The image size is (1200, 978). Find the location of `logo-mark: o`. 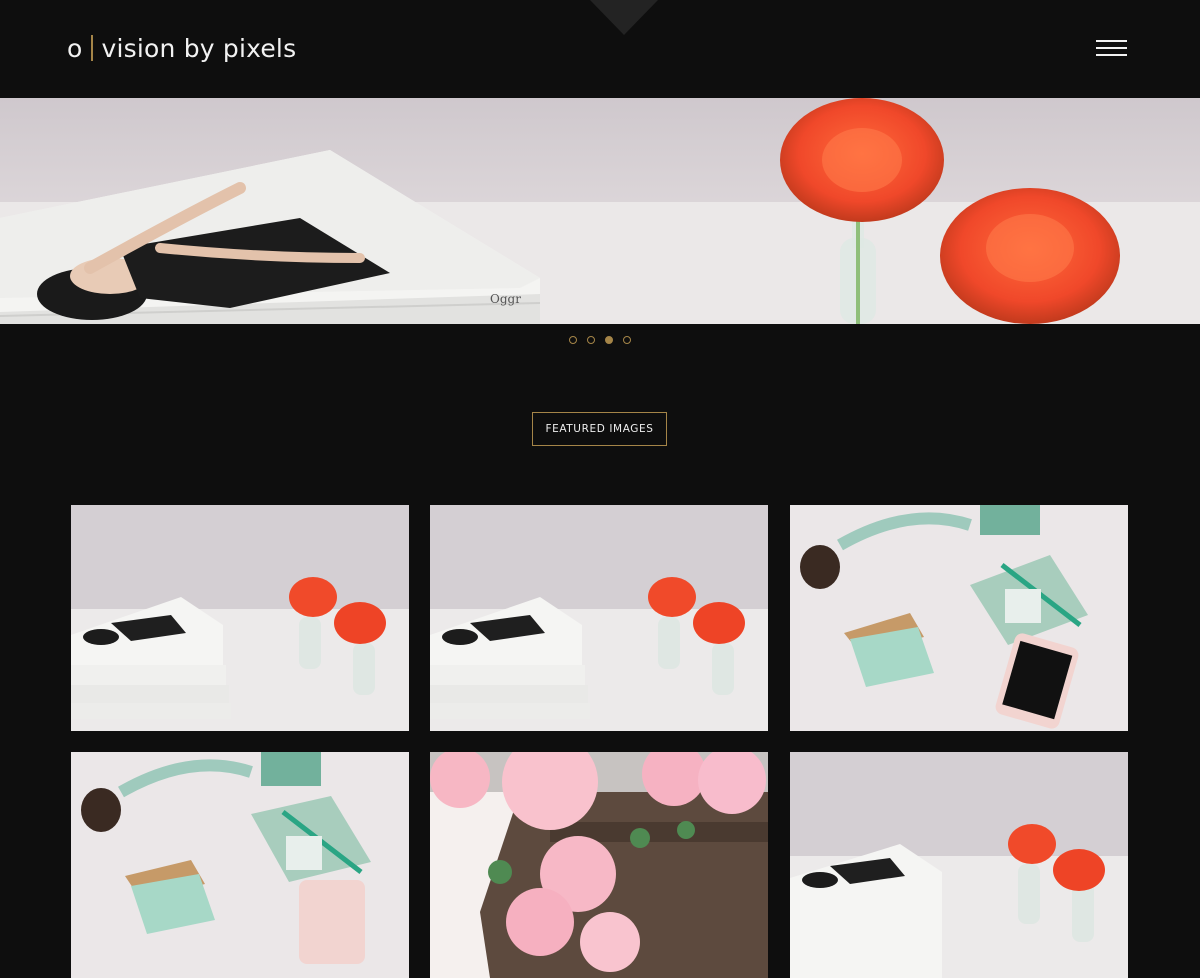

logo-mark: o is located at coordinates (75, 48).